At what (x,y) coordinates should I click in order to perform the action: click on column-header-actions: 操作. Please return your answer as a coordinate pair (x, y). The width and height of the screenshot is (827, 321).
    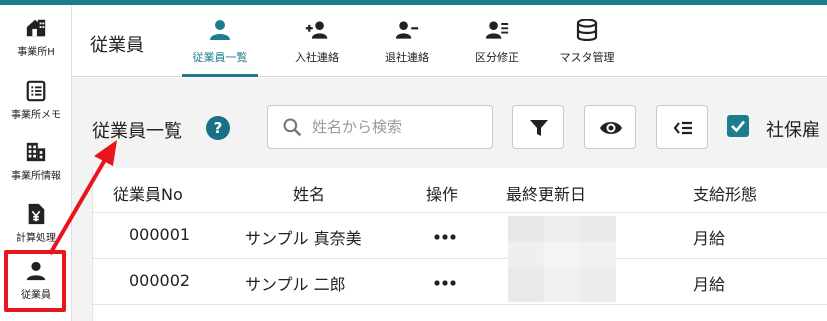
    Looking at the image, I should click on (442, 194).